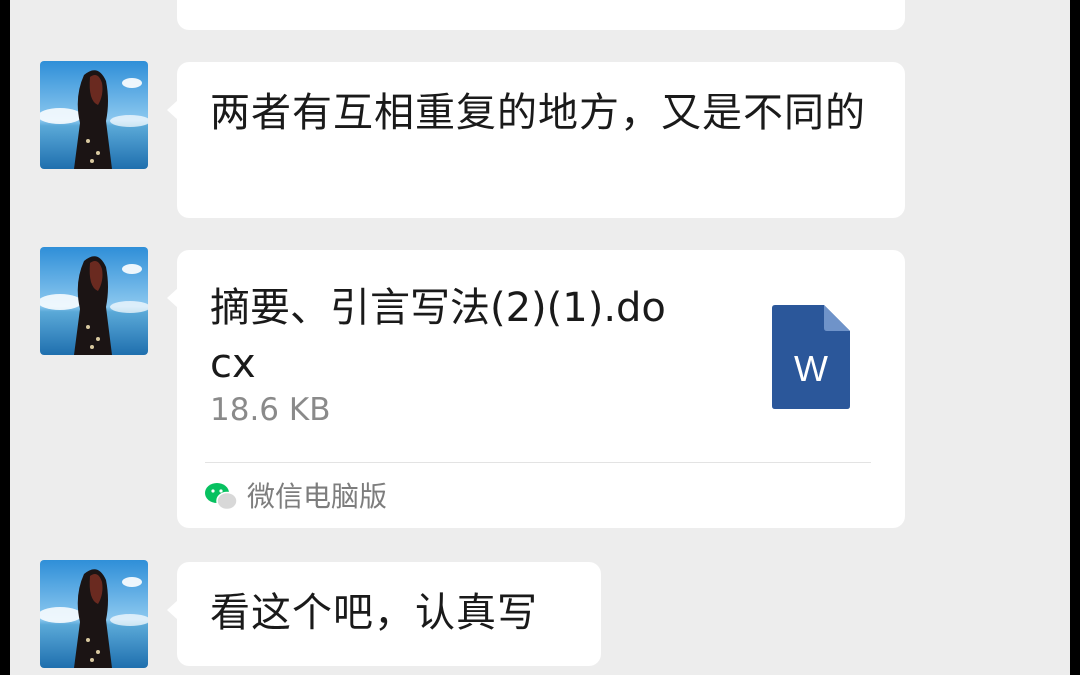  What do you see at coordinates (374, 613) in the screenshot?
I see `message-text: 看这个吧，认真写` at bounding box center [374, 613].